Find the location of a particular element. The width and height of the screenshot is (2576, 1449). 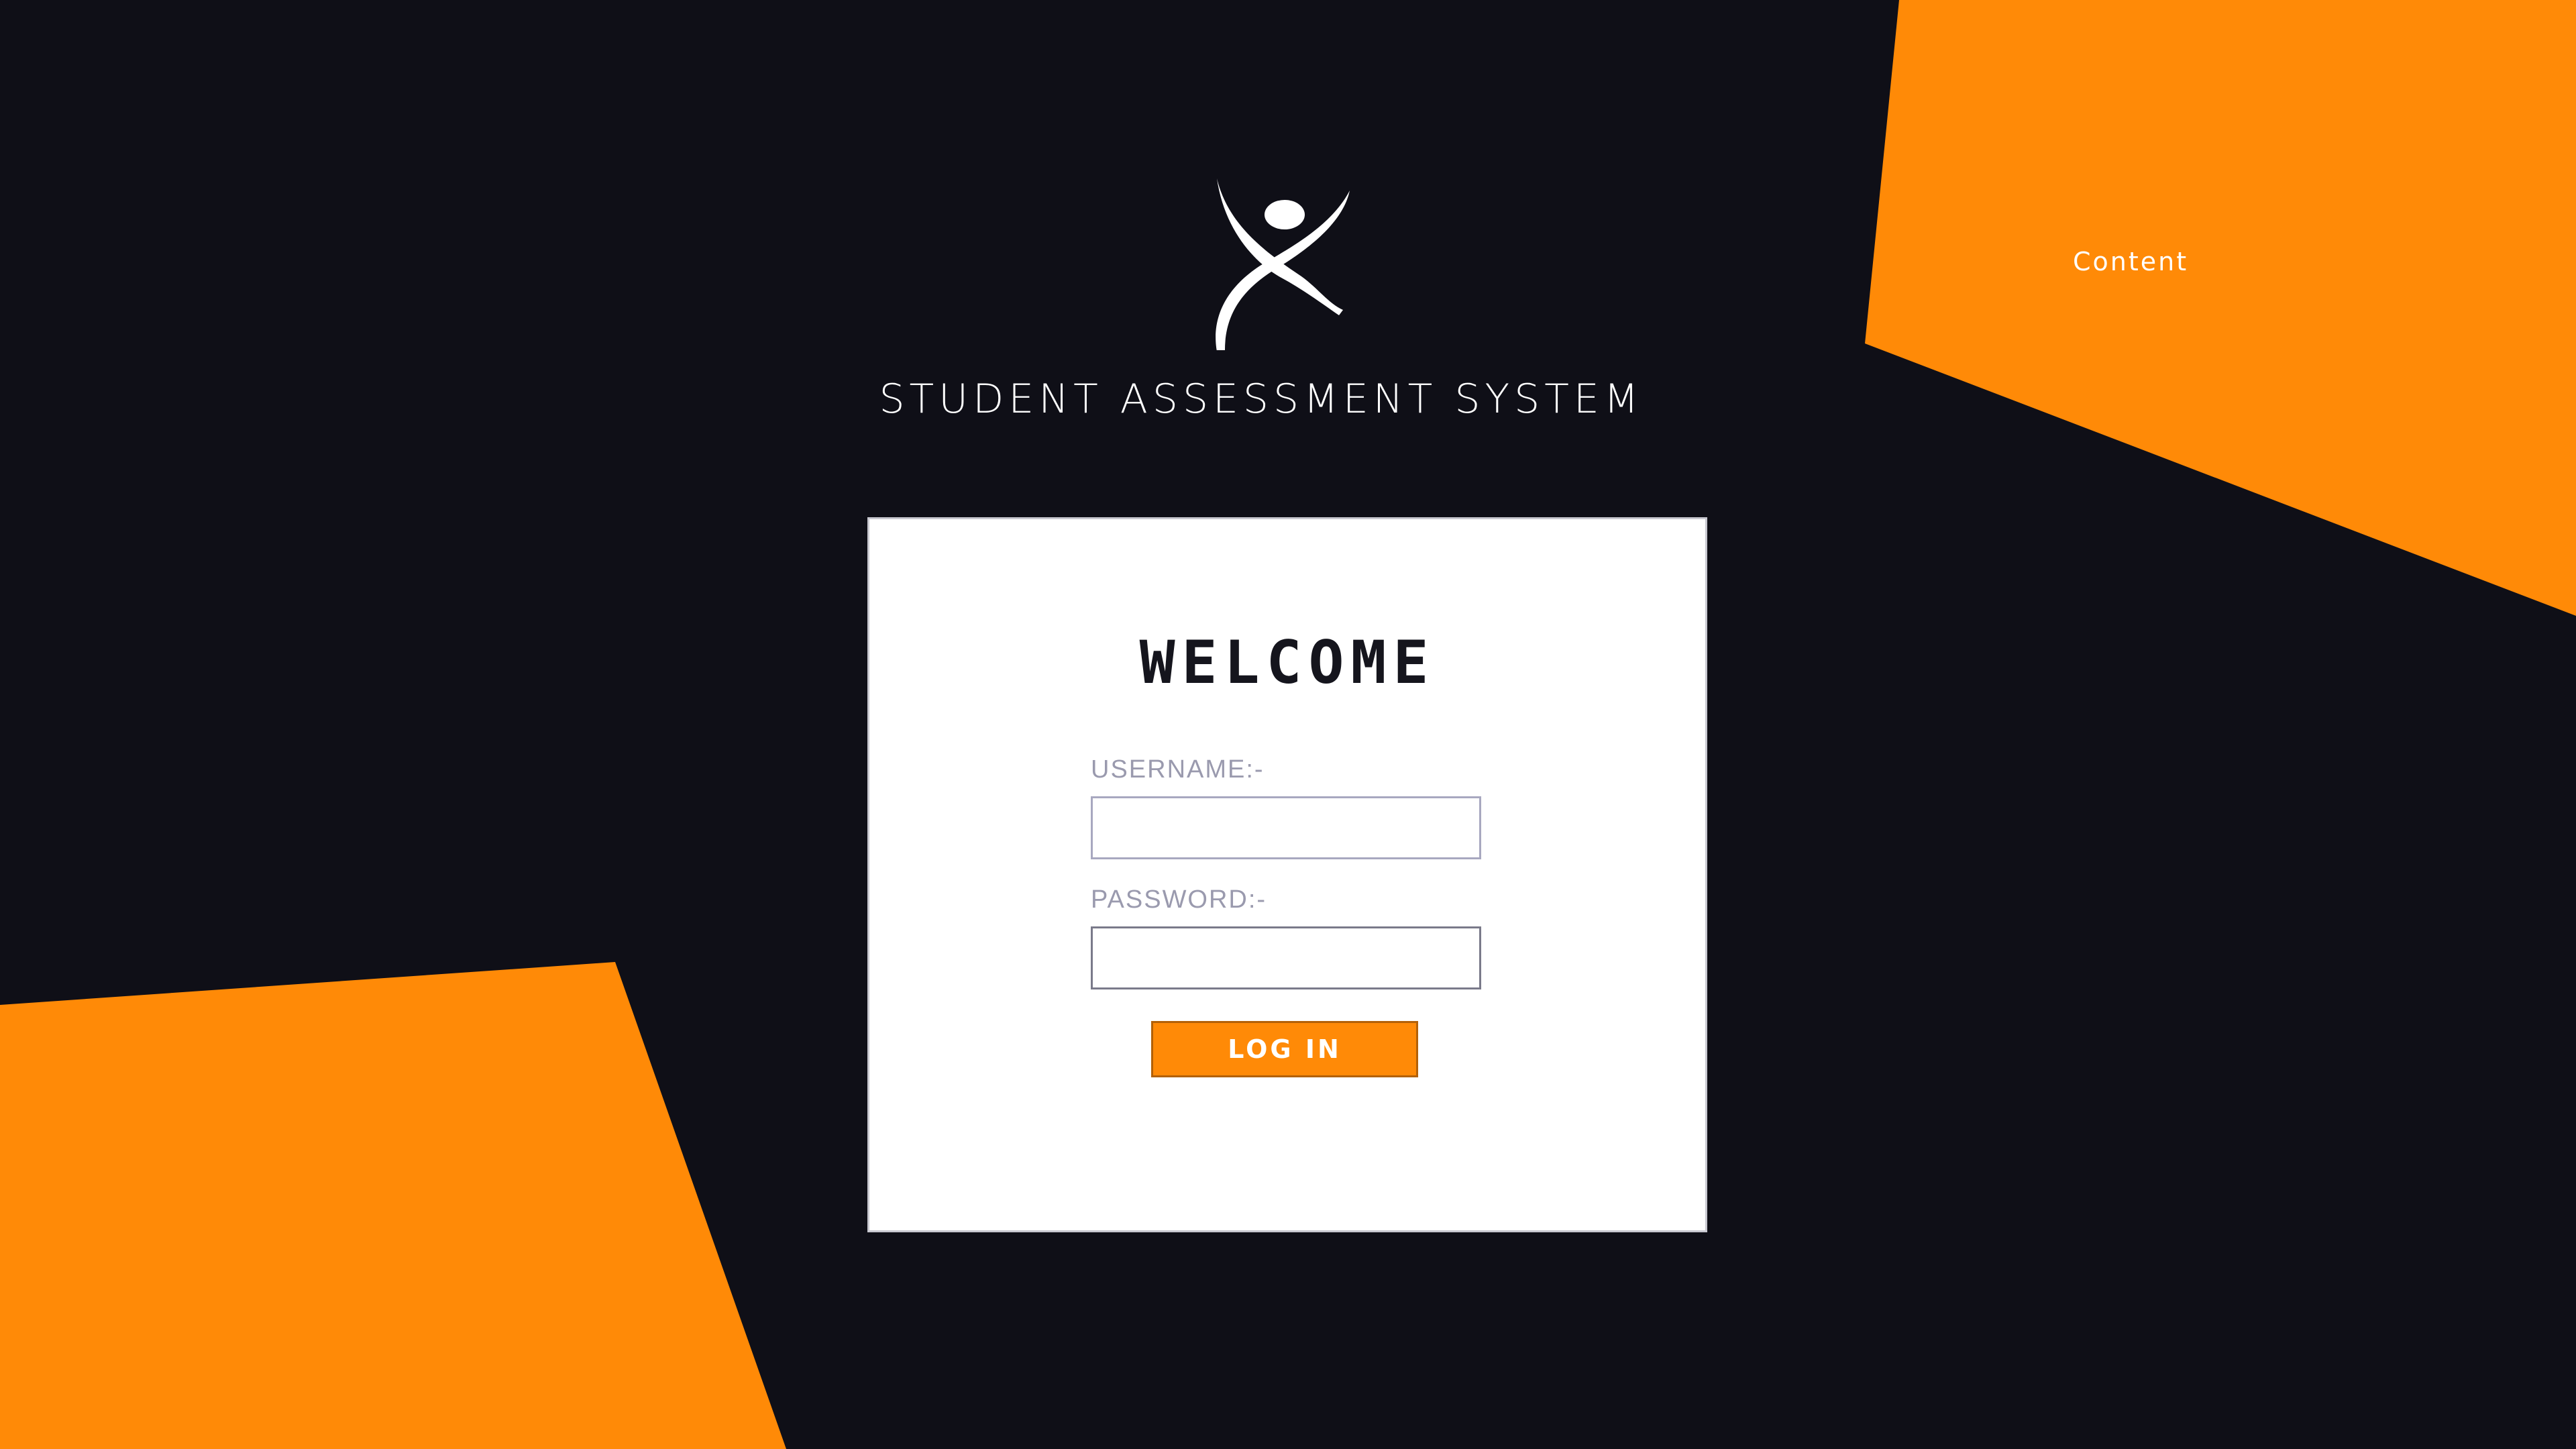

app-title: STUDENT ASSESSMENT SYSTEM is located at coordinates (1261, 399).